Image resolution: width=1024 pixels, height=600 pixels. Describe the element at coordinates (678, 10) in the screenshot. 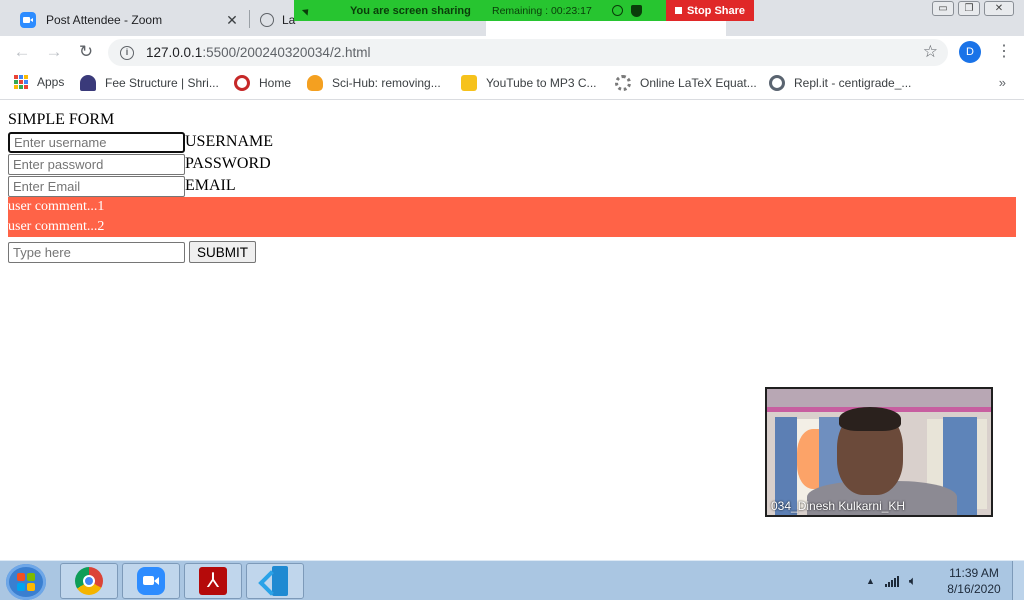

I see `stop-icon` at that location.